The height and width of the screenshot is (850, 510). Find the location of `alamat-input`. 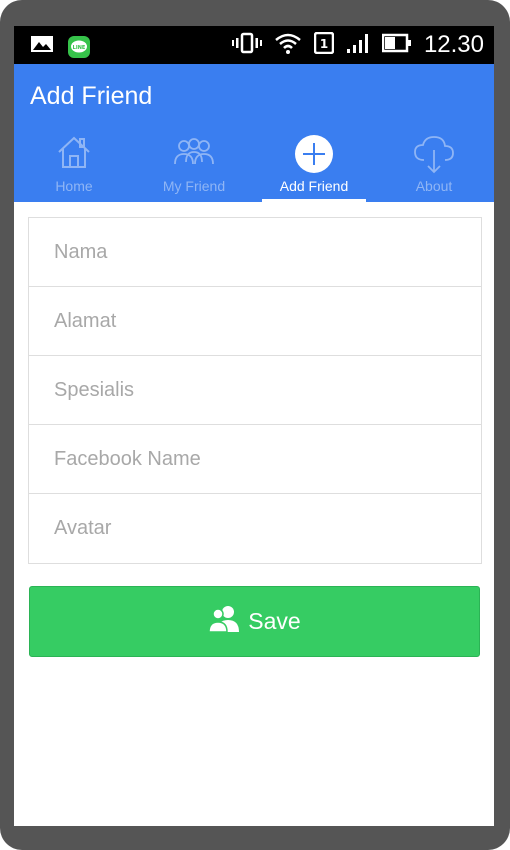

alamat-input is located at coordinates (255, 321).